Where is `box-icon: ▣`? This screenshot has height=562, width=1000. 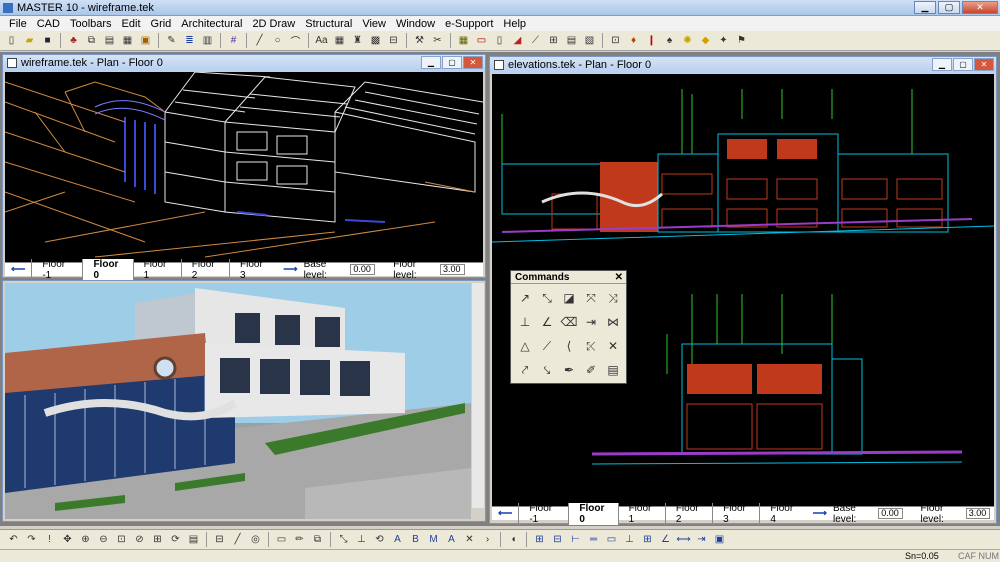 box-icon: ▣ is located at coordinates (719, 539).